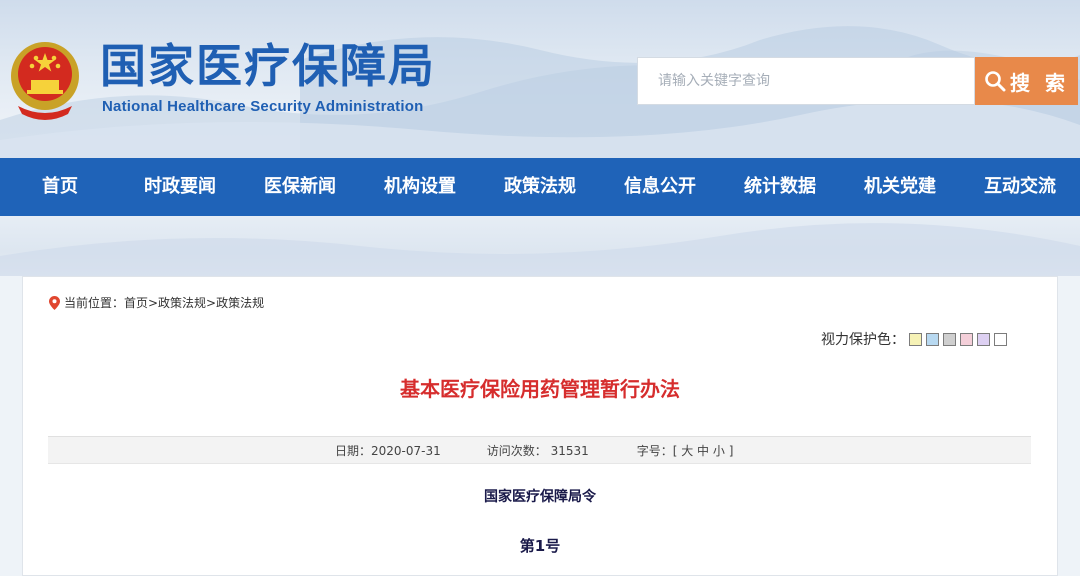  Describe the element at coordinates (45, 78) in the screenshot. I see `national-emblem-icon` at that location.